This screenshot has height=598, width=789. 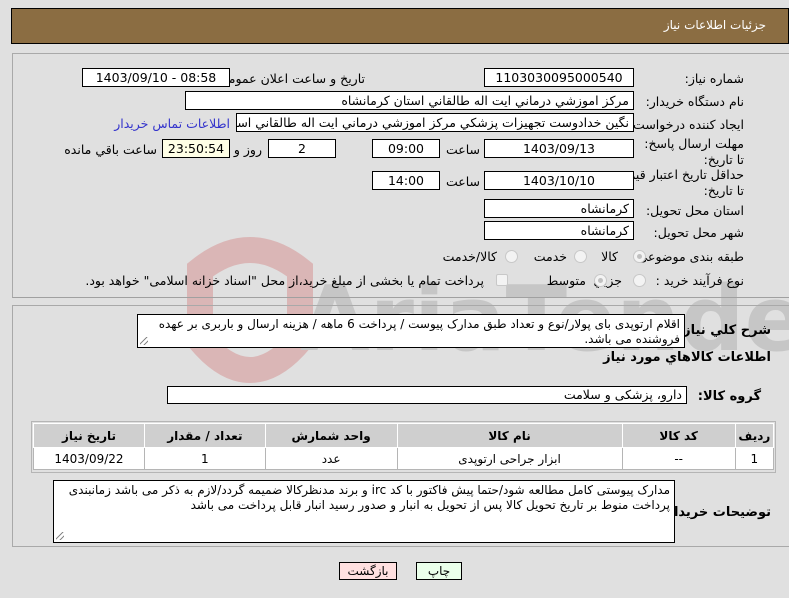 What do you see at coordinates (559, 230) in the screenshot?
I see `delivery-city-field: کرمانشاه` at bounding box center [559, 230].